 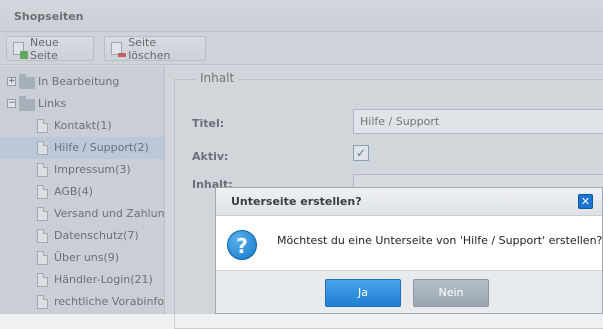 I want to click on dialog-header: Unterseite erstellen? ✕, so click(x=409, y=202).